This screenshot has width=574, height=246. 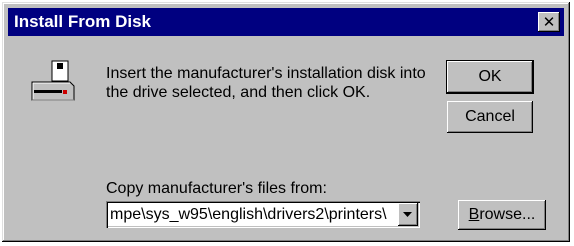 I want to click on copy-from-path-value: mpe\sys_w95\english\drivers2\printers\, so click(x=253, y=214).